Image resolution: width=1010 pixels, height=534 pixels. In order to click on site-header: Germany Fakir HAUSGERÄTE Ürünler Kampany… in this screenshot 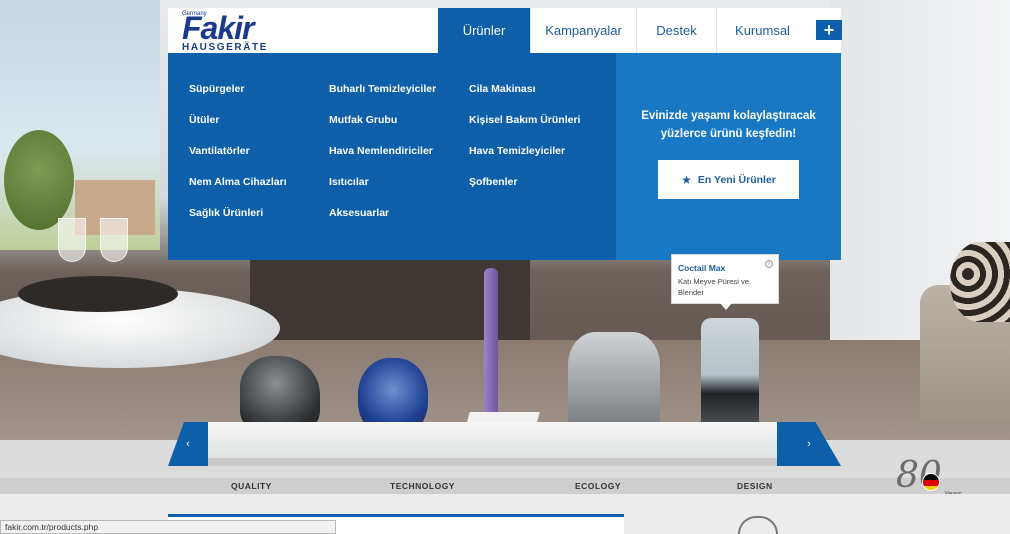, I will do `click(505, 30)`.